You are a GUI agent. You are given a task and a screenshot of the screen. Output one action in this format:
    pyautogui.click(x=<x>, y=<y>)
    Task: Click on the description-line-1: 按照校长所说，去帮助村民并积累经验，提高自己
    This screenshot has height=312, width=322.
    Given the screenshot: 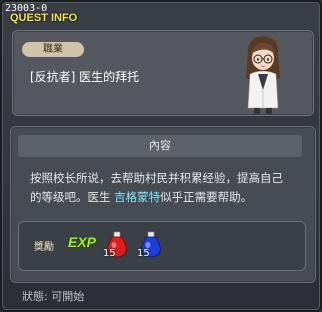 What is the action you would take?
    pyautogui.click(x=156, y=178)
    